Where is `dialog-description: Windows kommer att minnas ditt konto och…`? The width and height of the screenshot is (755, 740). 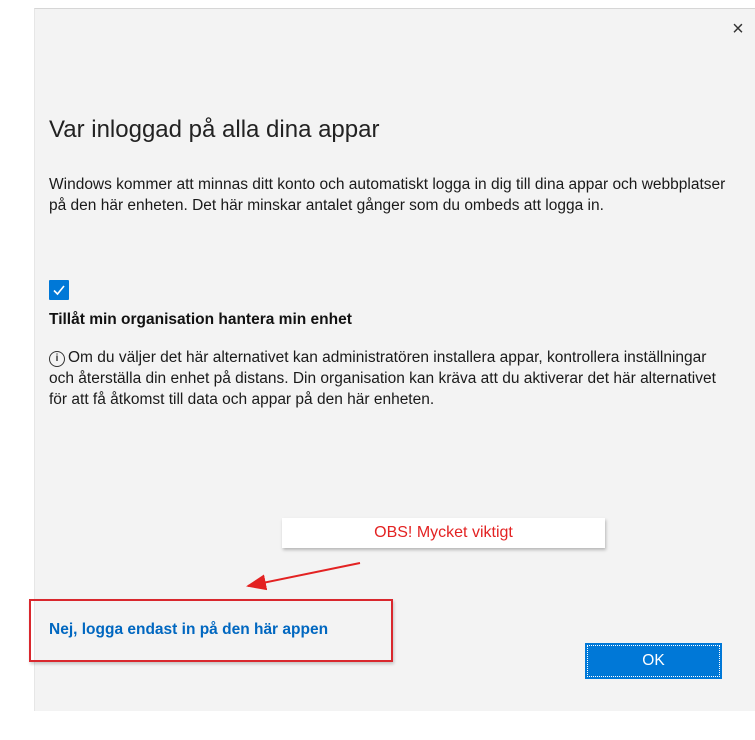 dialog-description: Windows kommer att minnas ditt konto och… is located at coordinates (387, 195).